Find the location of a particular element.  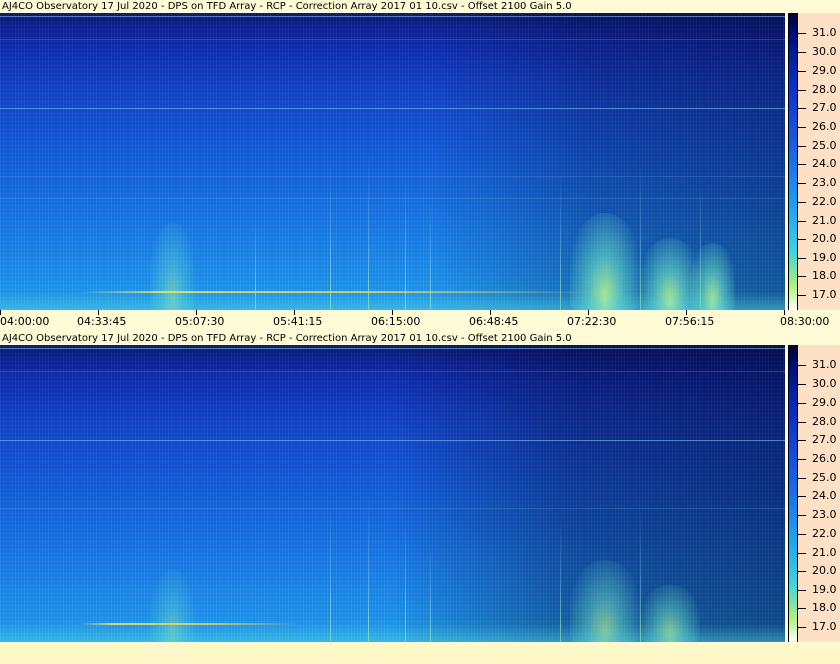

status-strip is located at coordinates (420, 654).